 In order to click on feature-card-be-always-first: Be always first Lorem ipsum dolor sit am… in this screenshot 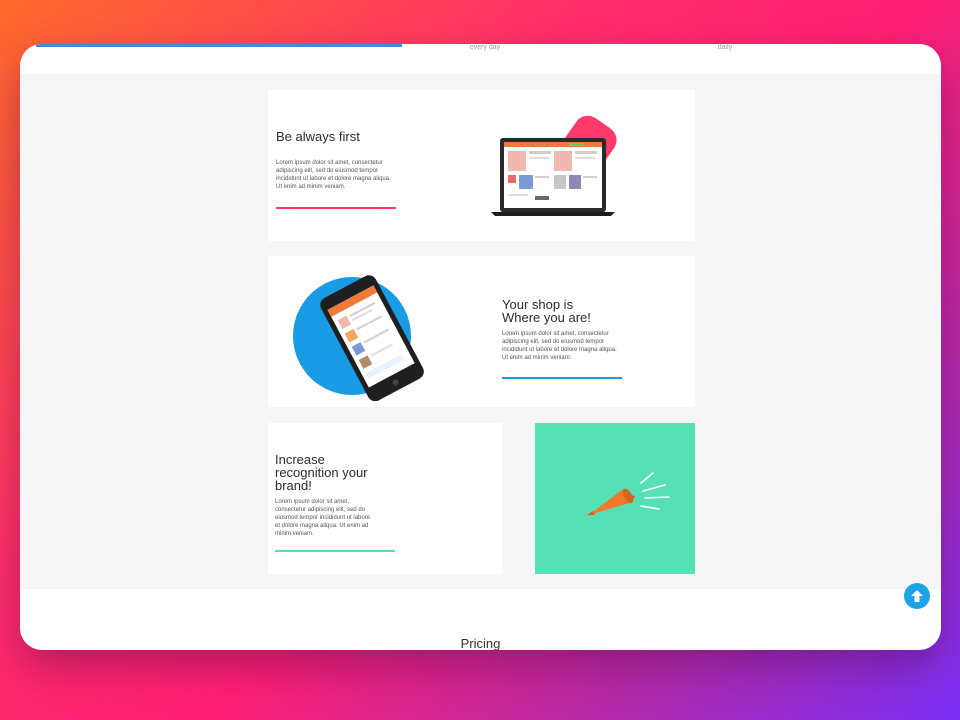, I will do `click(481, 165)`.